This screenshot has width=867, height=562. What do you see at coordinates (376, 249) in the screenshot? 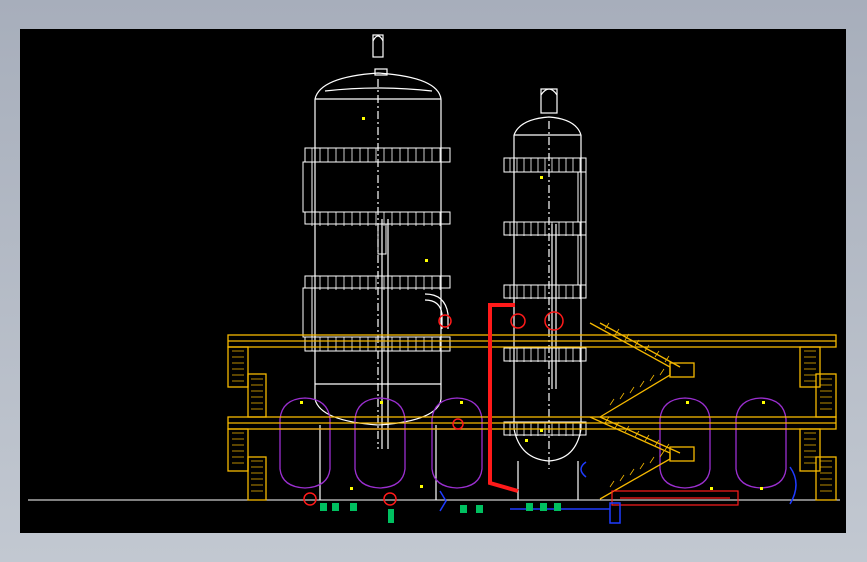
I see `left-column-platforms` at bounding box center [376, 249].